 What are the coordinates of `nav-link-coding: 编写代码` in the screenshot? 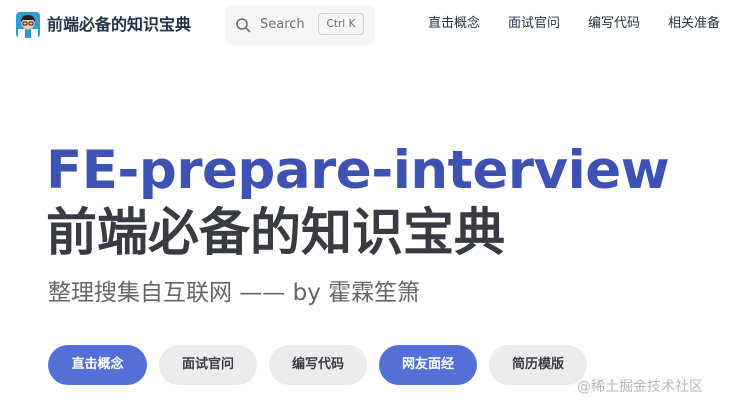 It's located at (614, 24).